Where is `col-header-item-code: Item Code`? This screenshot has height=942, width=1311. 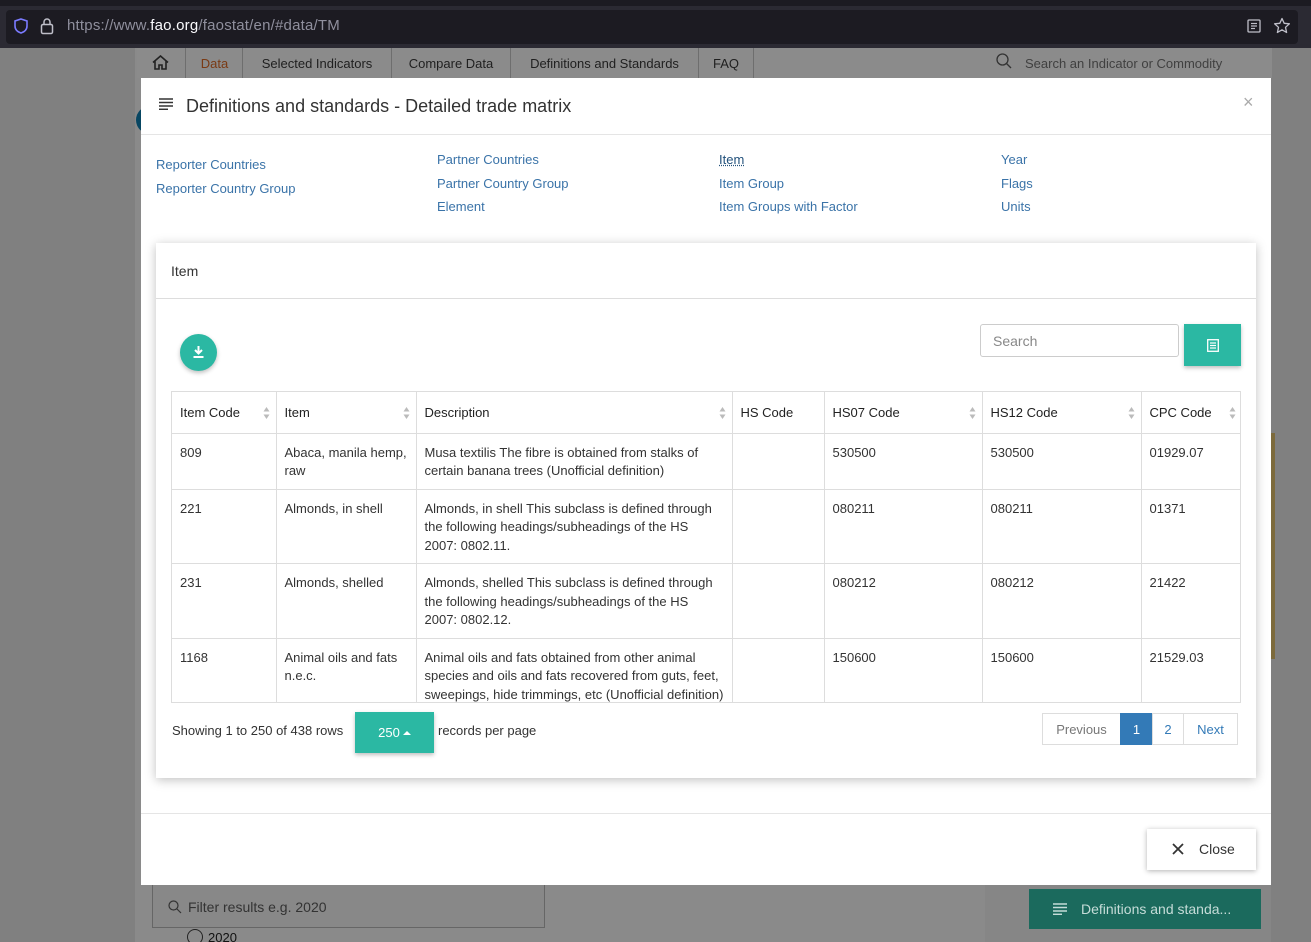
col-header-item-code: Item Code is located at coordinates (224, 413).